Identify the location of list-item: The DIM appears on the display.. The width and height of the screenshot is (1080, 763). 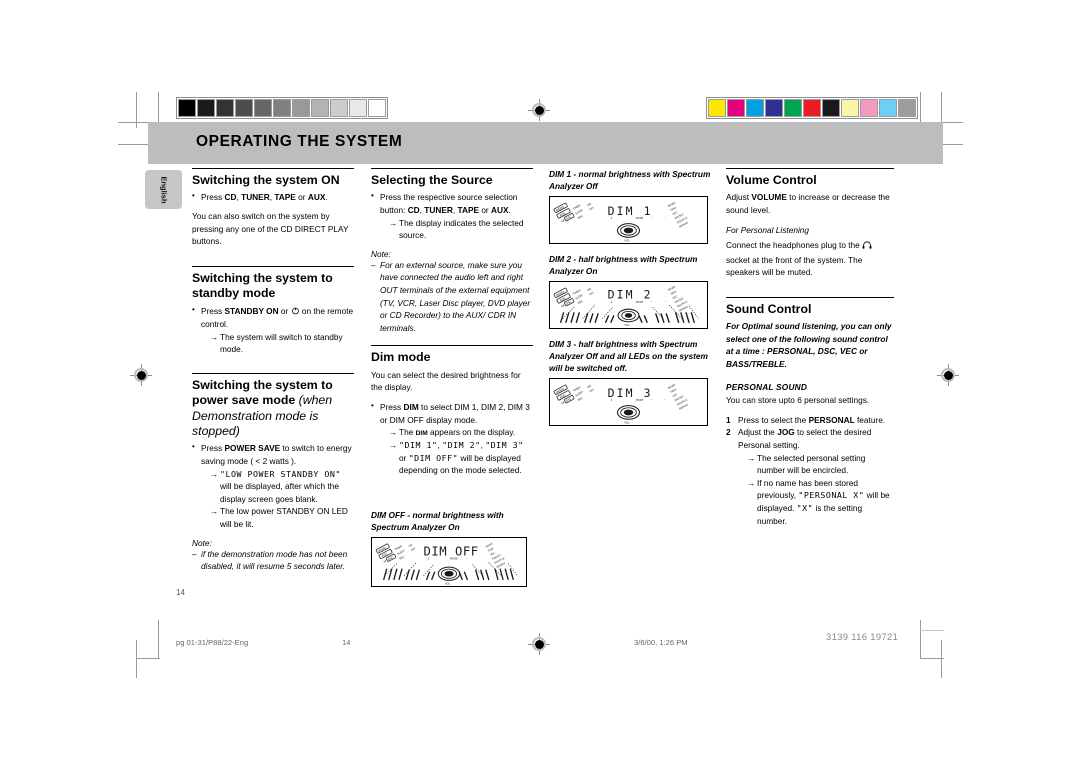
(461, 432).